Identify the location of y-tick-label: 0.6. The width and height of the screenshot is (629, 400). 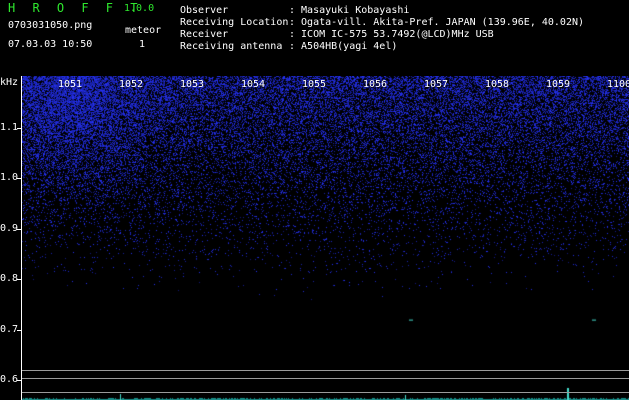
(9, 379).